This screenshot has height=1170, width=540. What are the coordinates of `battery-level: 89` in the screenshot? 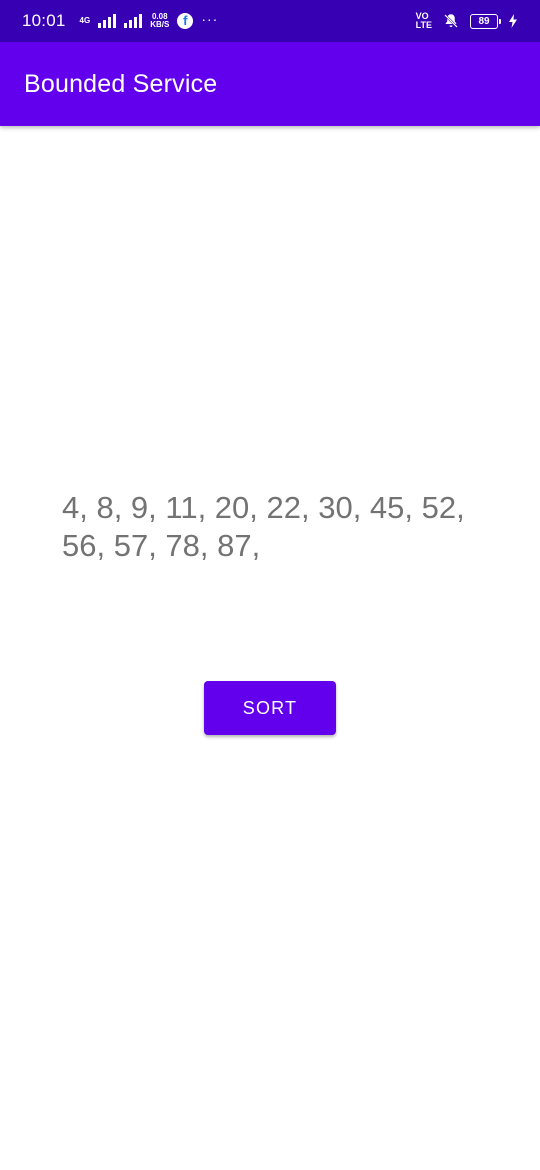 It's located at (484, 21).